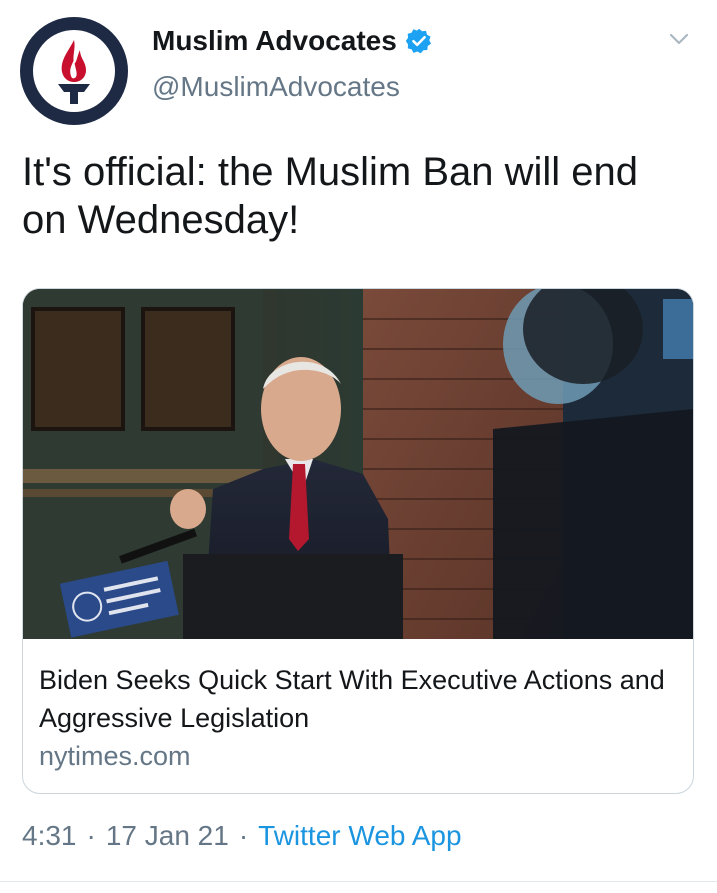 The image size is (717, 893). I want to click on torch-logo-icon, so click(74, 72).